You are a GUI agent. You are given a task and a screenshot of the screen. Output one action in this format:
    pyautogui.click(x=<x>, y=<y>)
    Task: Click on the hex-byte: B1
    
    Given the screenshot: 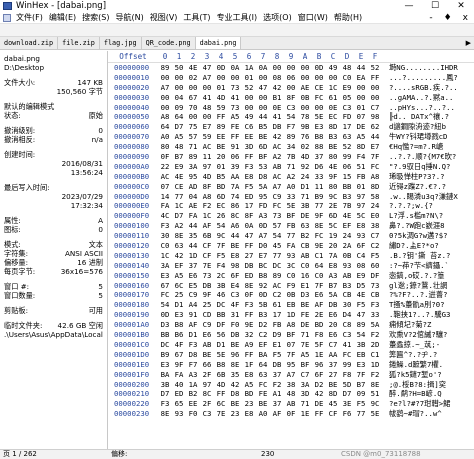 What is the action you would take?
    pyautogui.click(x=277, y=98)
    